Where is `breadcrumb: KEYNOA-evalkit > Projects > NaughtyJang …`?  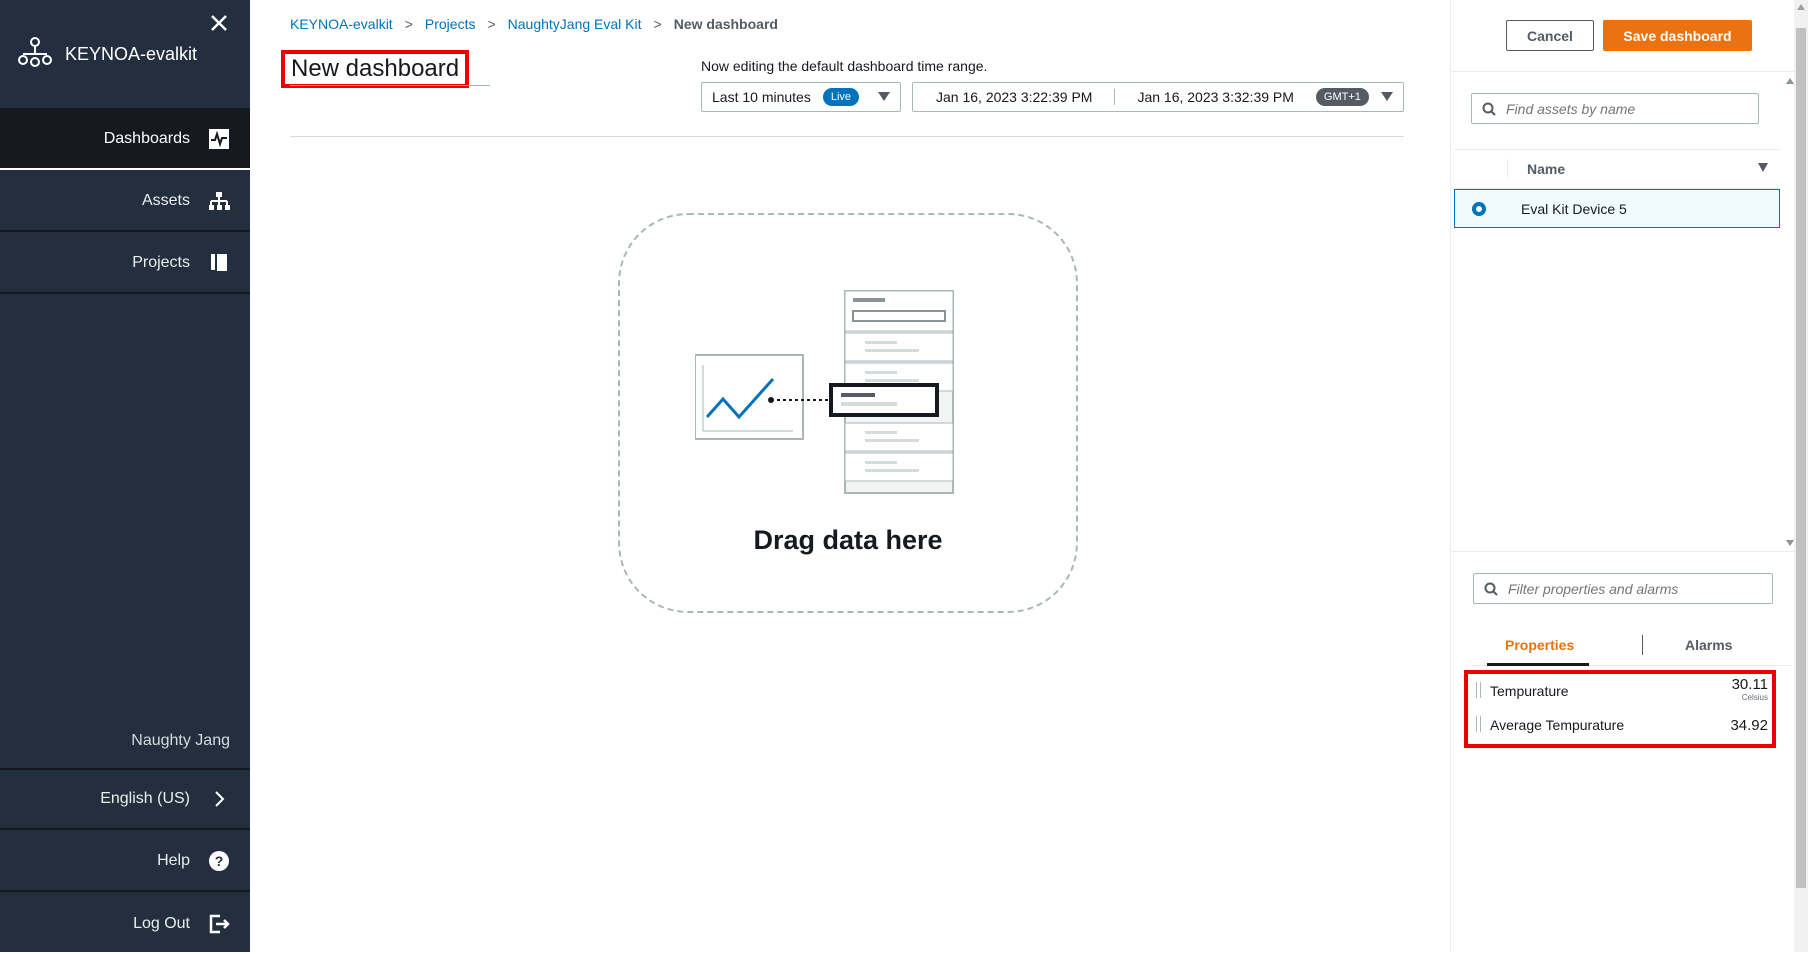
breadcrumb: KEYNOA-evalkit > Projects > NaughtyJang … is located at coordinates (534, 24).